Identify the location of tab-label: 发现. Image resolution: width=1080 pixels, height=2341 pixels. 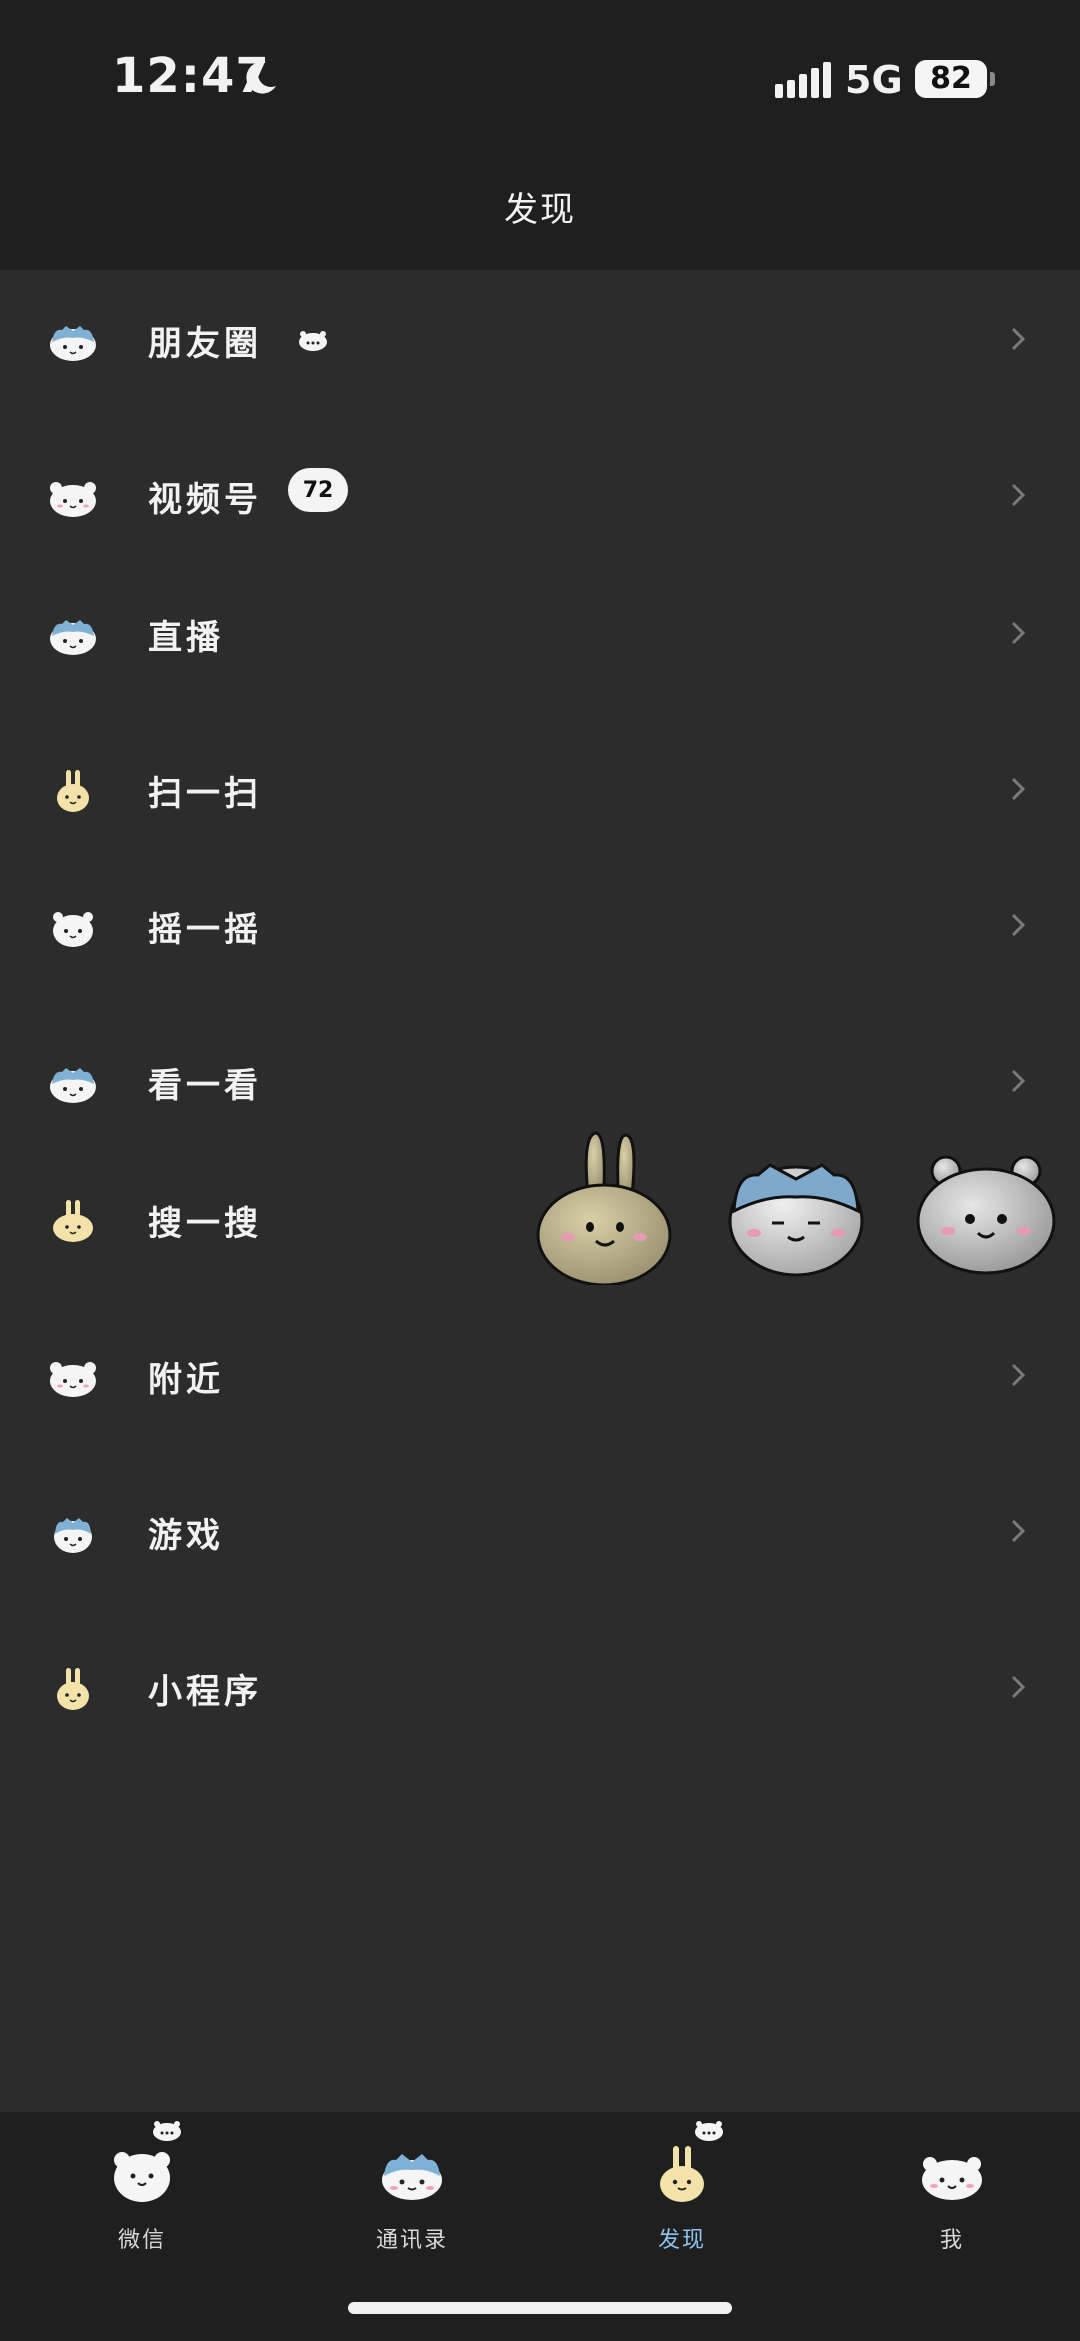
(681, 2240).